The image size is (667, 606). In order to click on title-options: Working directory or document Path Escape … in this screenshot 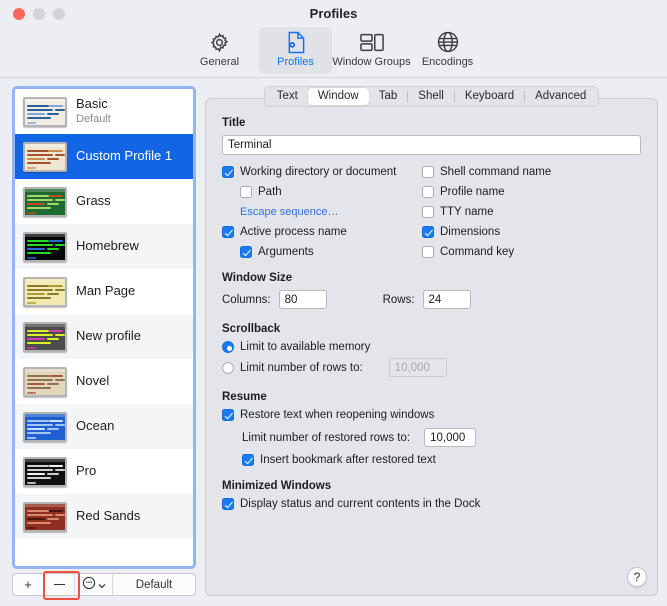, I will do `click(431, 212)`.